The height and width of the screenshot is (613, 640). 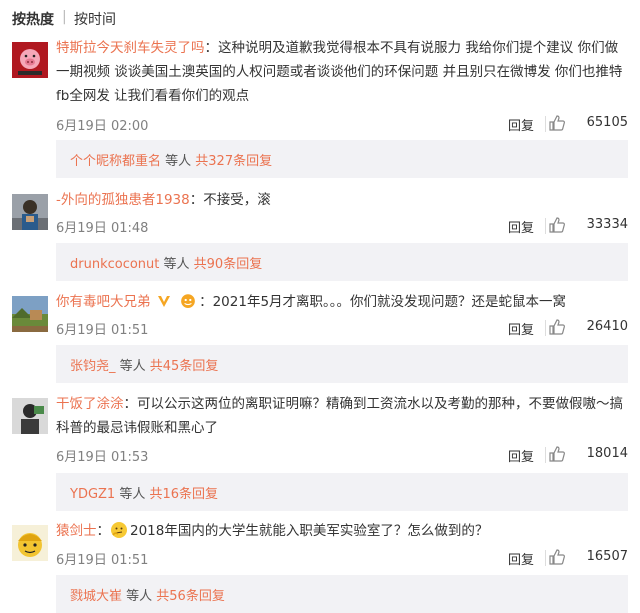 I want to click on sub-replies-box: 张钧尧_ 等人 共45条回复, so click(x=342, y=364).